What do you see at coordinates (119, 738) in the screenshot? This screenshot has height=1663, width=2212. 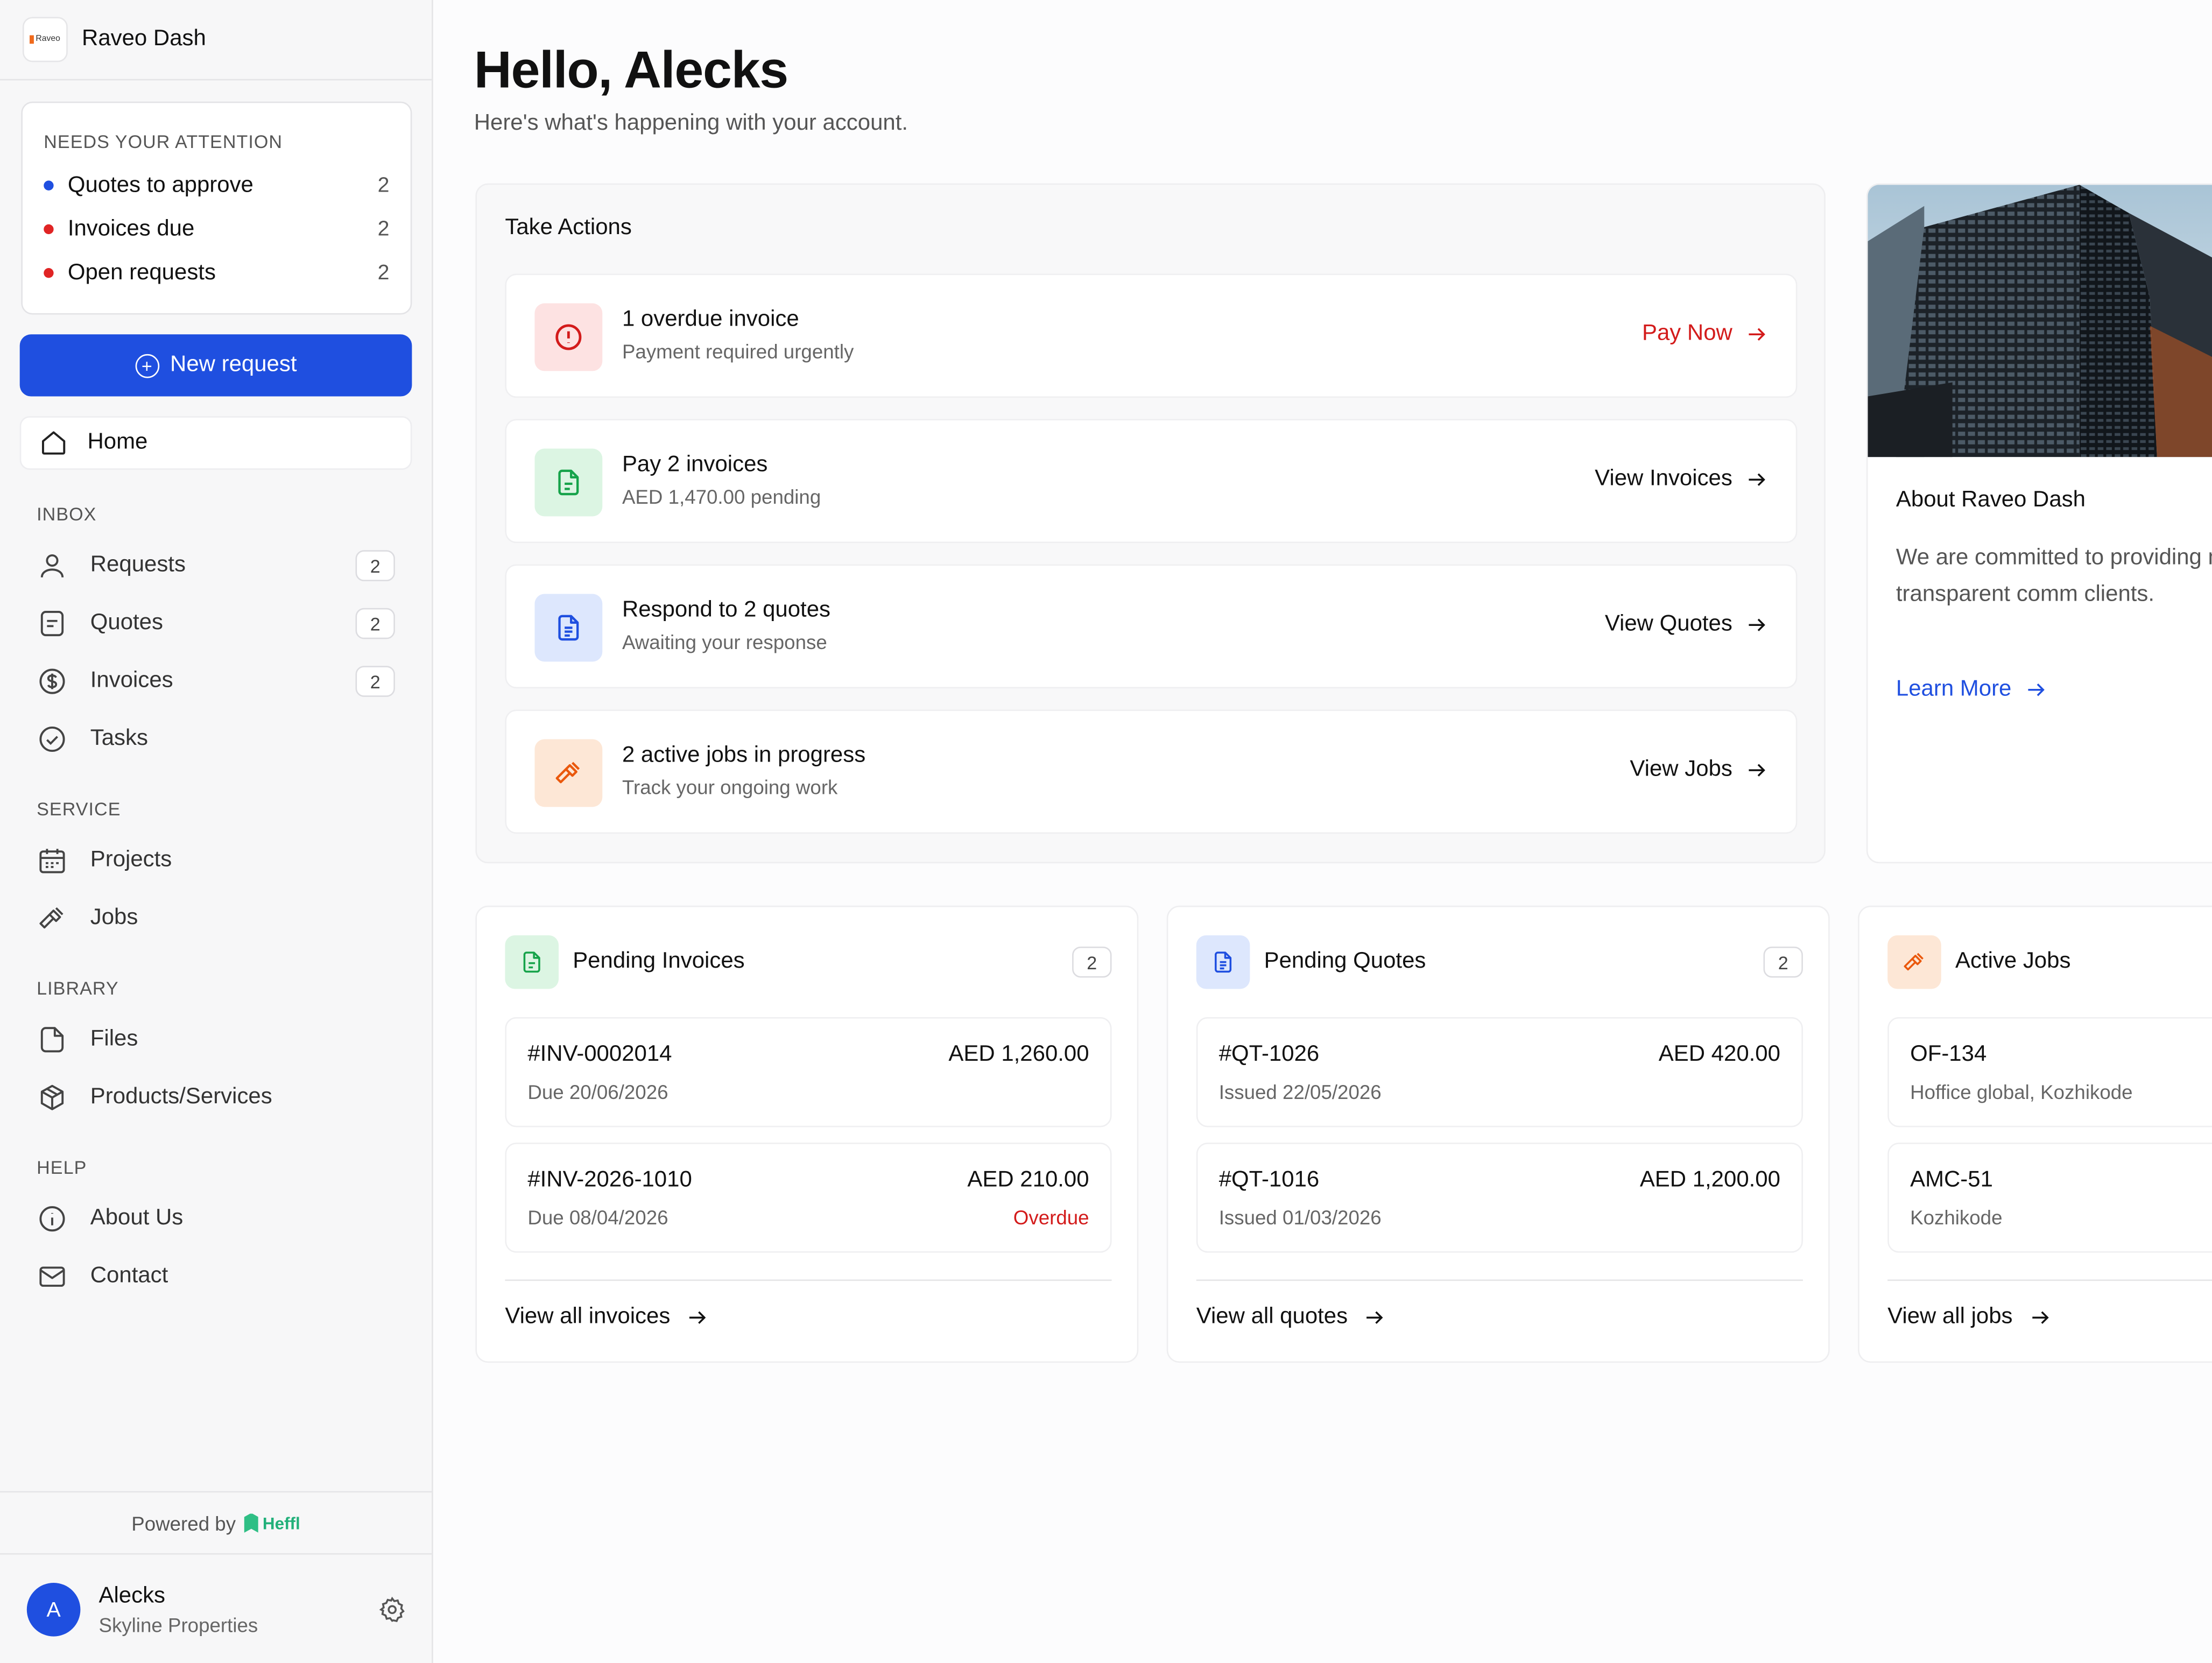 I see `sidebar-item-label: Tasks` at bounding box center [119, 738].